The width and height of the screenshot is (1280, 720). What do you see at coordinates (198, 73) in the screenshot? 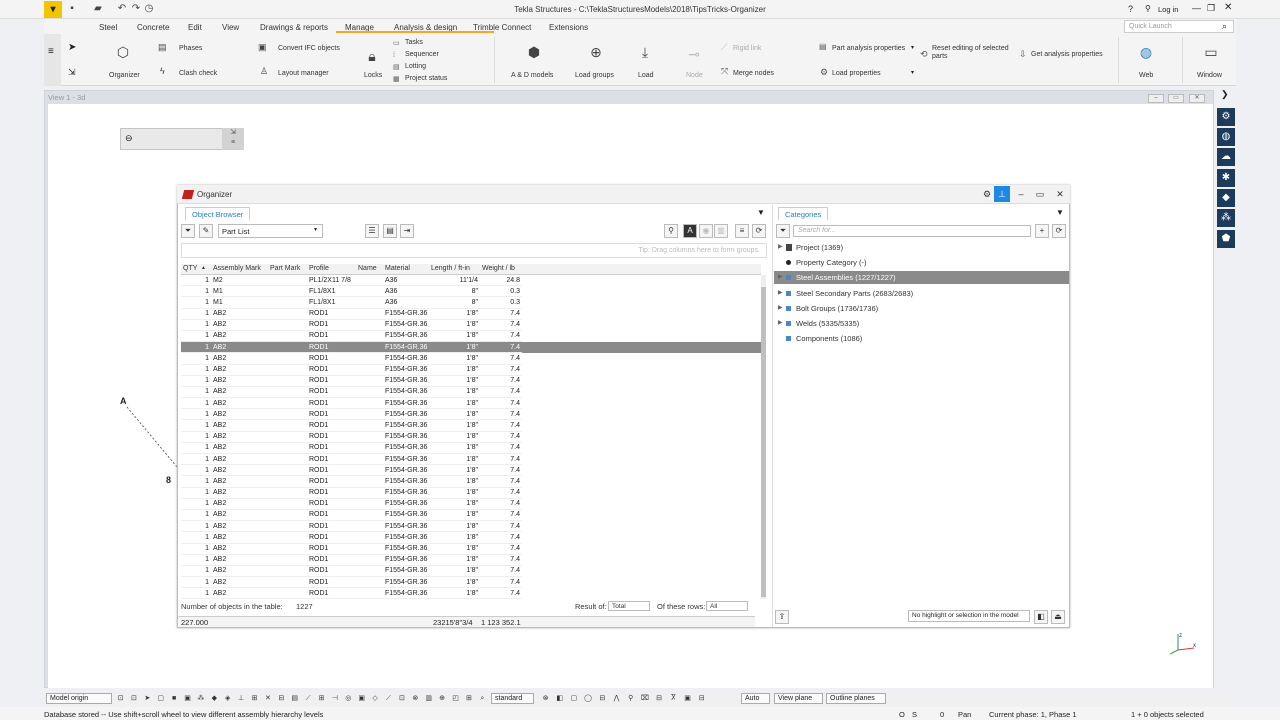
I see `clash-check-button: Clash check` at bounding box center [198, 73].